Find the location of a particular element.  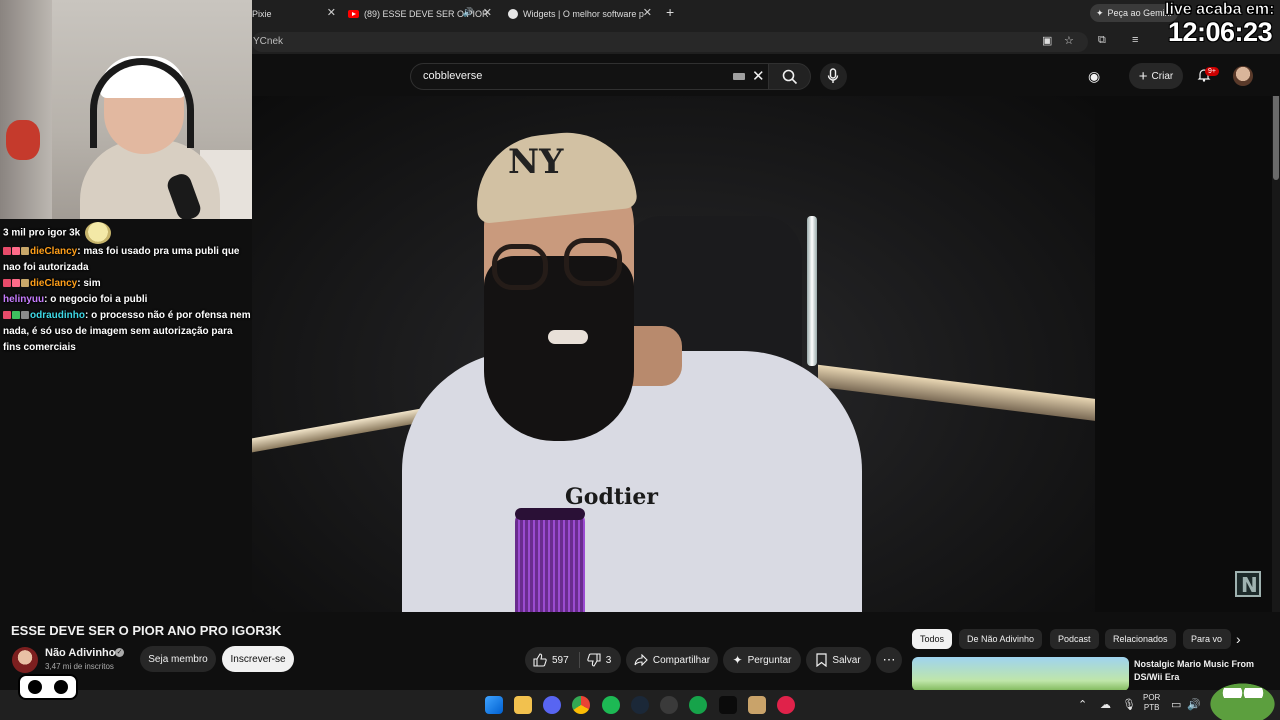

address-bar-row: YCnek ▣ ☆ ⧉ ≡ is located at coordinates (766, 41).